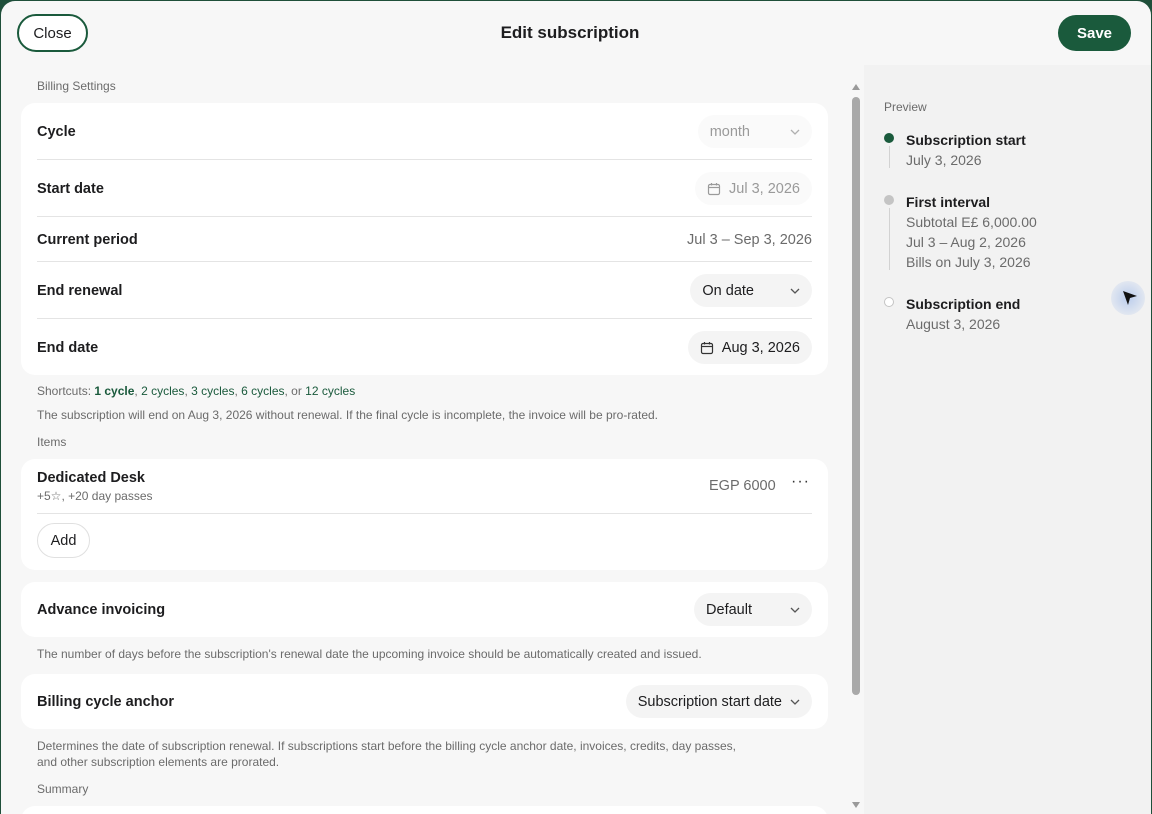 This screenshot has height=814, width=1152. What do you see at coordinates (800, 482) in the screenshot?
I see `more-options-icon: ···` at bounding box center [800, 482].